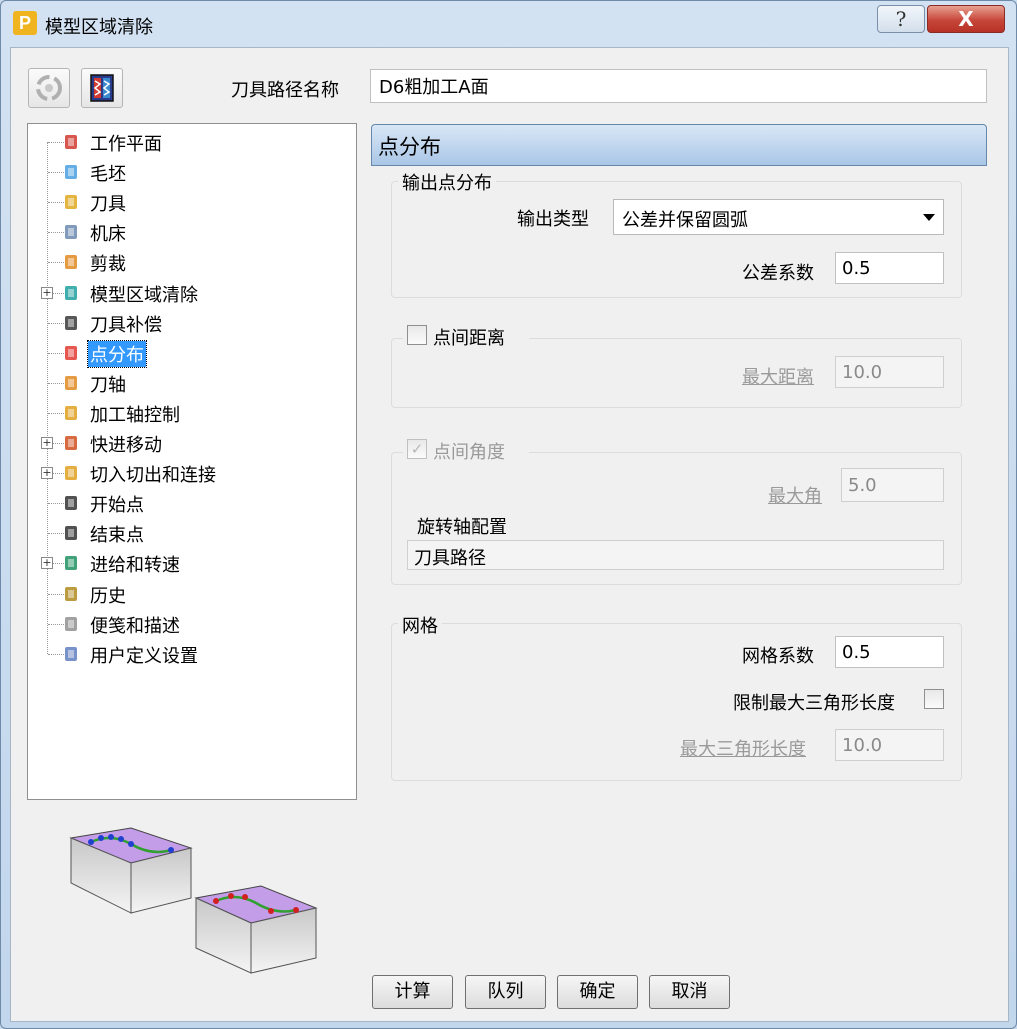 The image size is (1017, 1029). What do you see at coordinates (71, 443) in the screenshot?
I see `rapid-move-icon` at bounding box center [71, 443].